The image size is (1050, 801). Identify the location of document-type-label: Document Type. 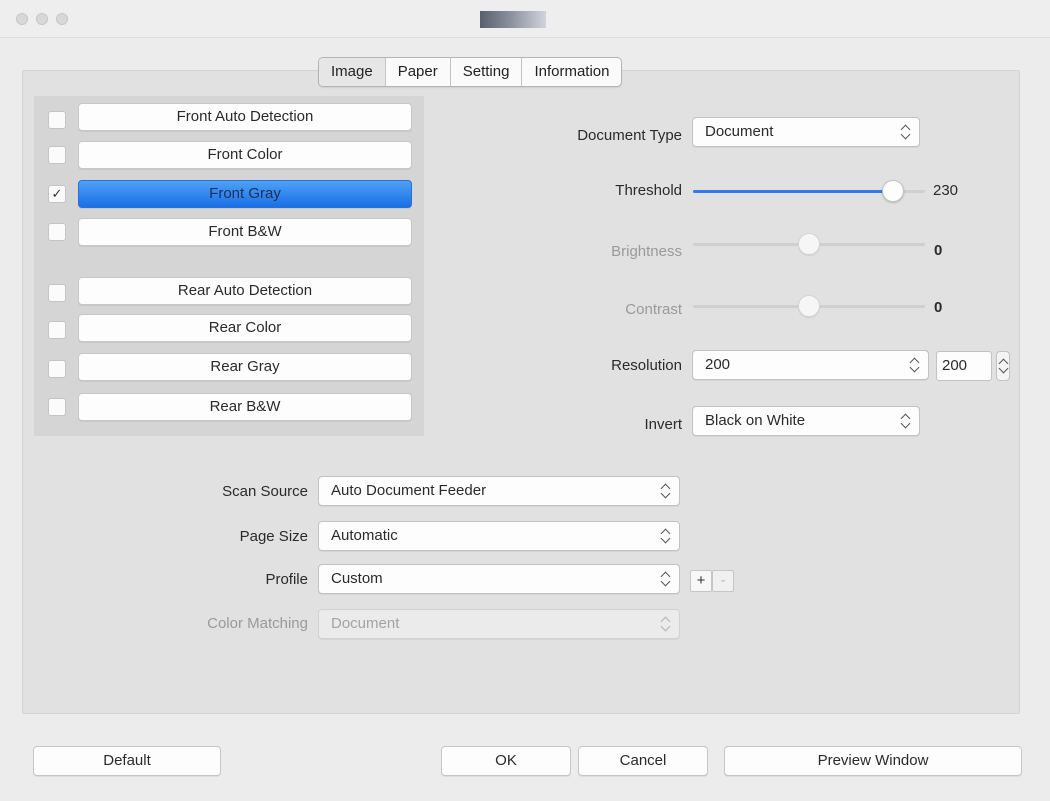
(629, 135).